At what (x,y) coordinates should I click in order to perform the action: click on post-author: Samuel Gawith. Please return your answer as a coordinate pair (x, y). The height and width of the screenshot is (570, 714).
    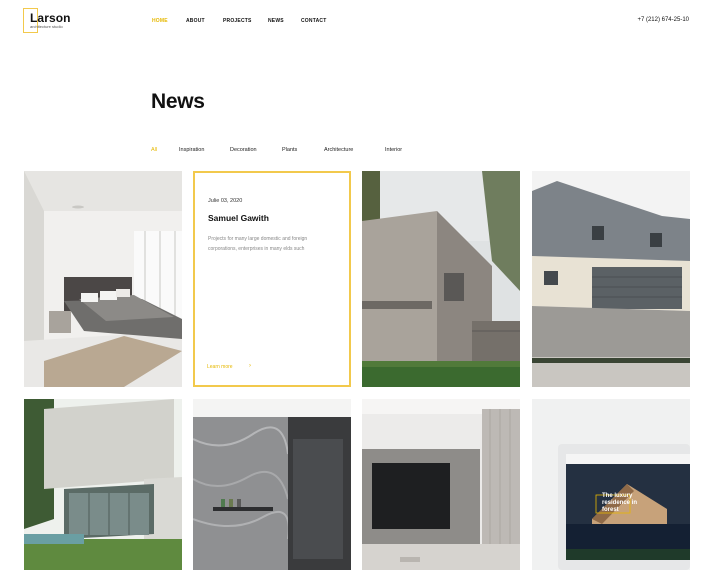
    Looking at the image, I should click on (238, 218).